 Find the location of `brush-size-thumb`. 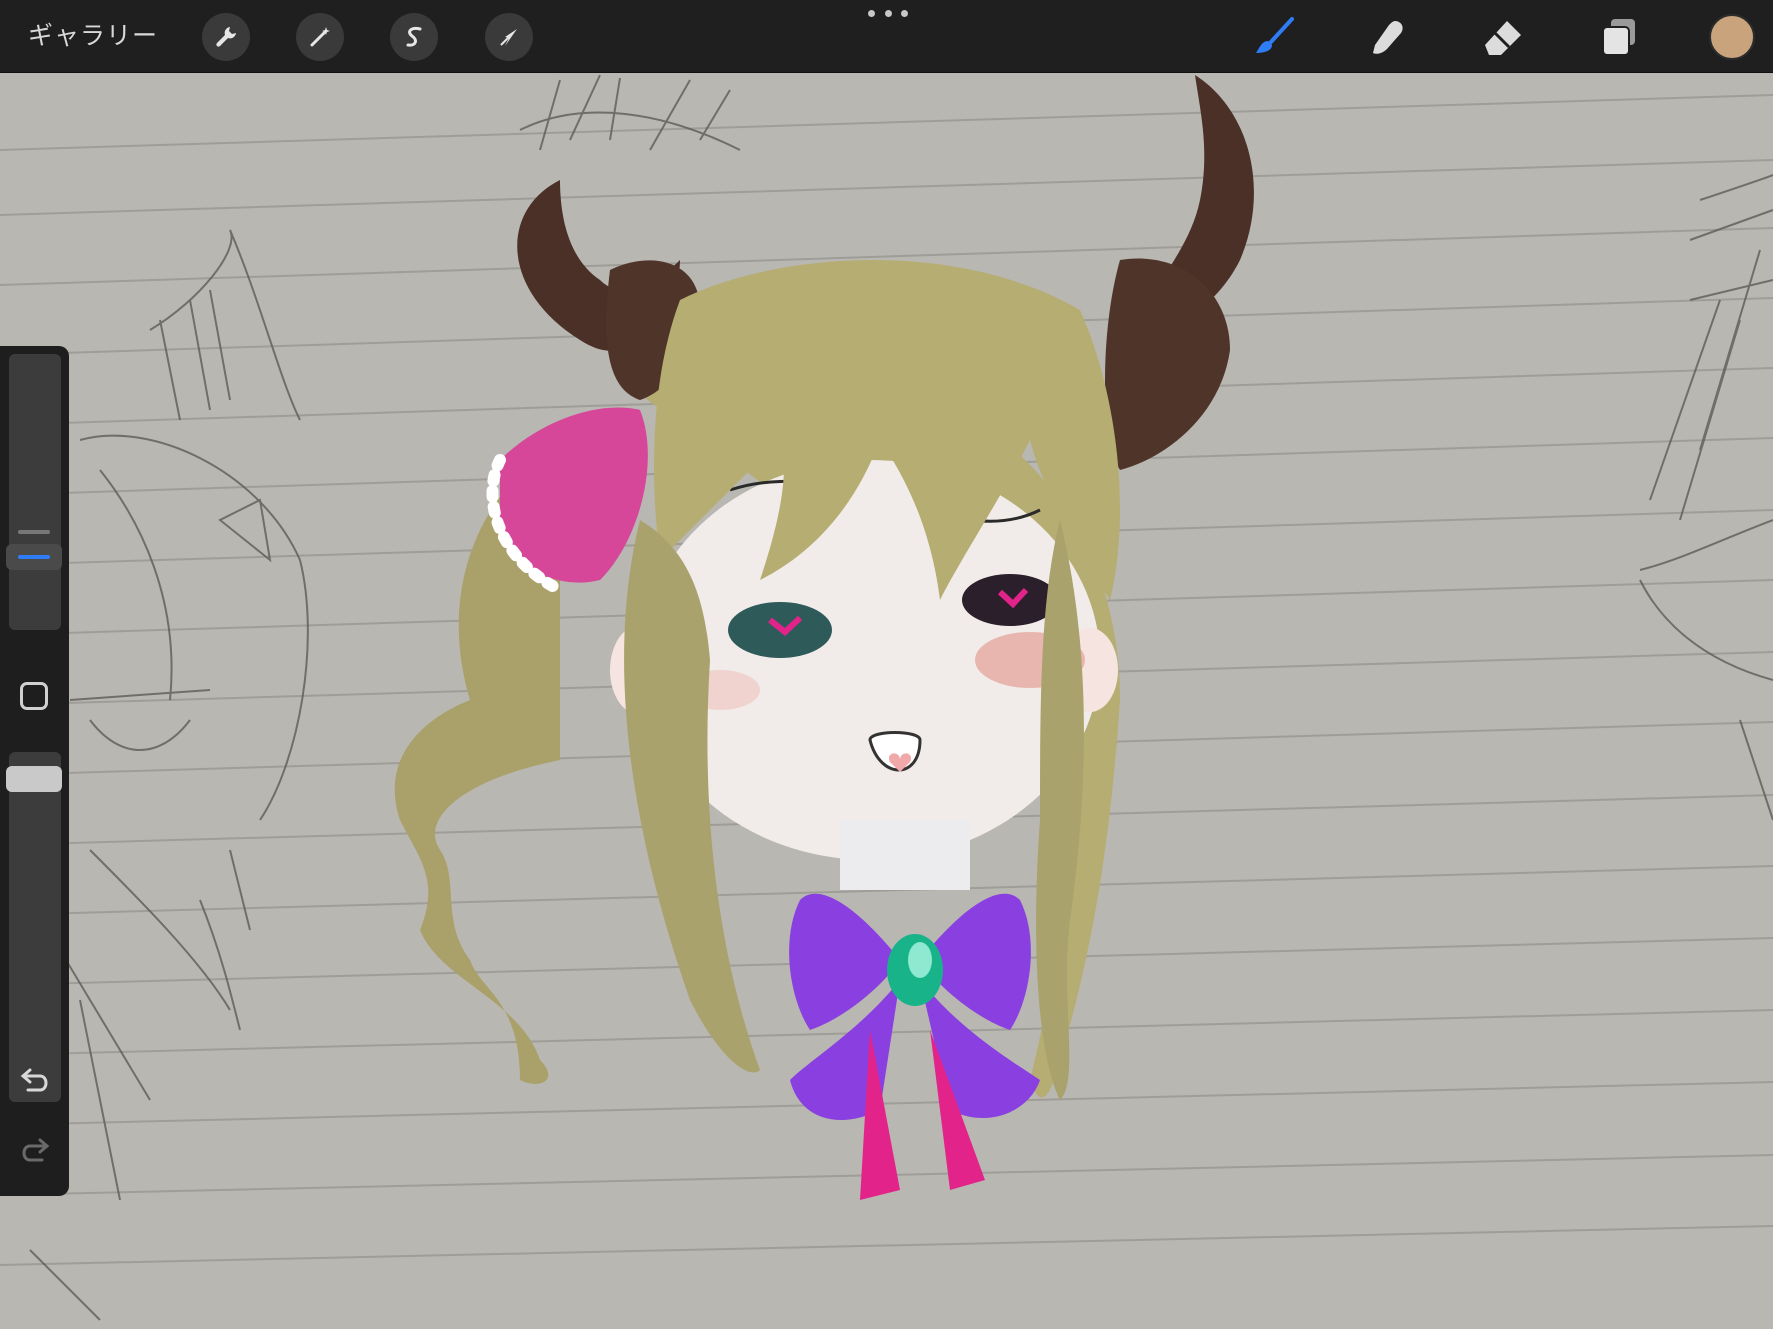

brush-size-thumb is located at coordinates (34, 557).